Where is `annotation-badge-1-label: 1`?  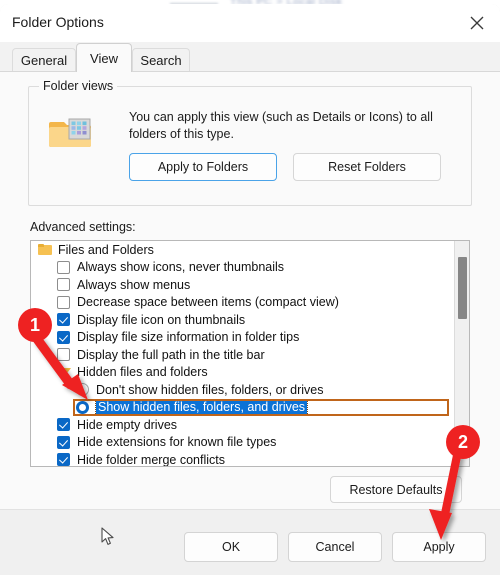 annotation-badge-1-label: 1 is located at coordinates (34, 324).